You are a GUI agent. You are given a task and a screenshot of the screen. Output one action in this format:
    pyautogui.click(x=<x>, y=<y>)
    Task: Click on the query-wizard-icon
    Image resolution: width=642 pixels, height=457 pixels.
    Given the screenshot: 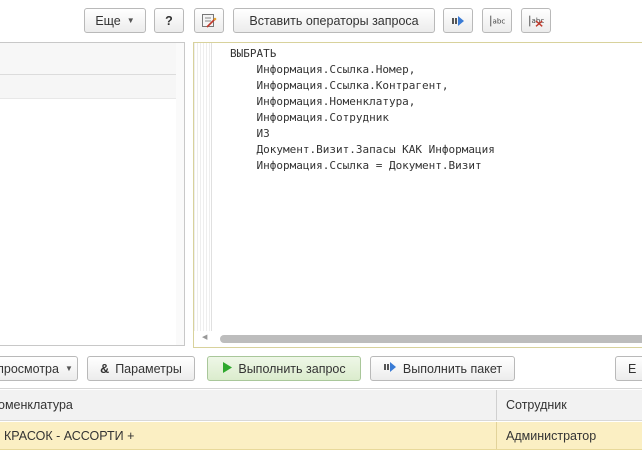 What is the action you would take?
    pyautogui.click(x=209, y=20)
    